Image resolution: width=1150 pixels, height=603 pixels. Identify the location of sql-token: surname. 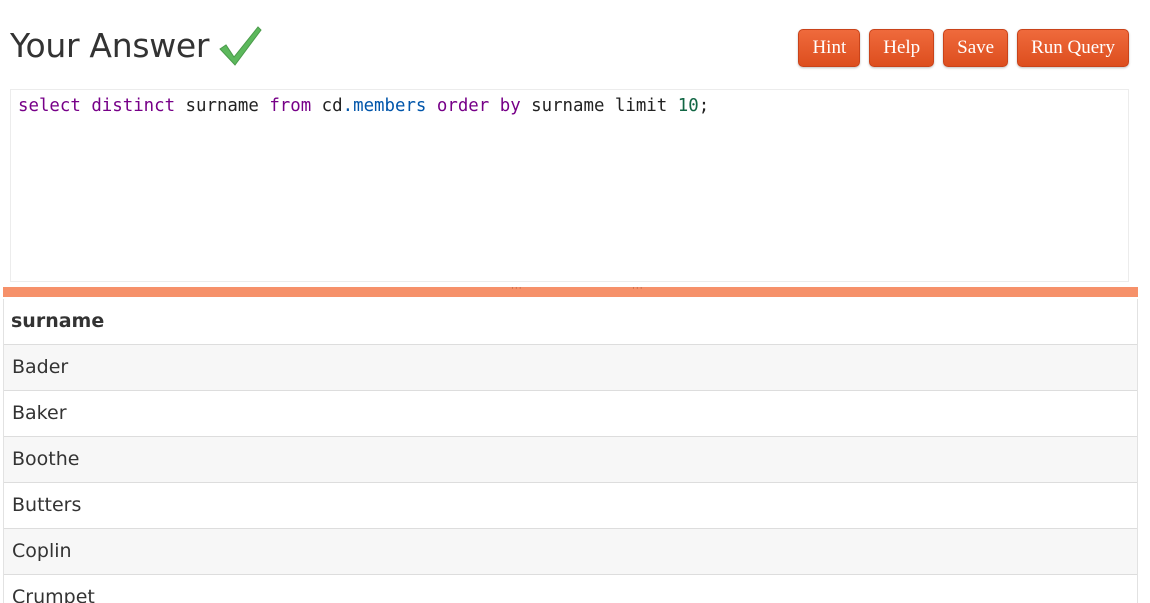
(222, 106).